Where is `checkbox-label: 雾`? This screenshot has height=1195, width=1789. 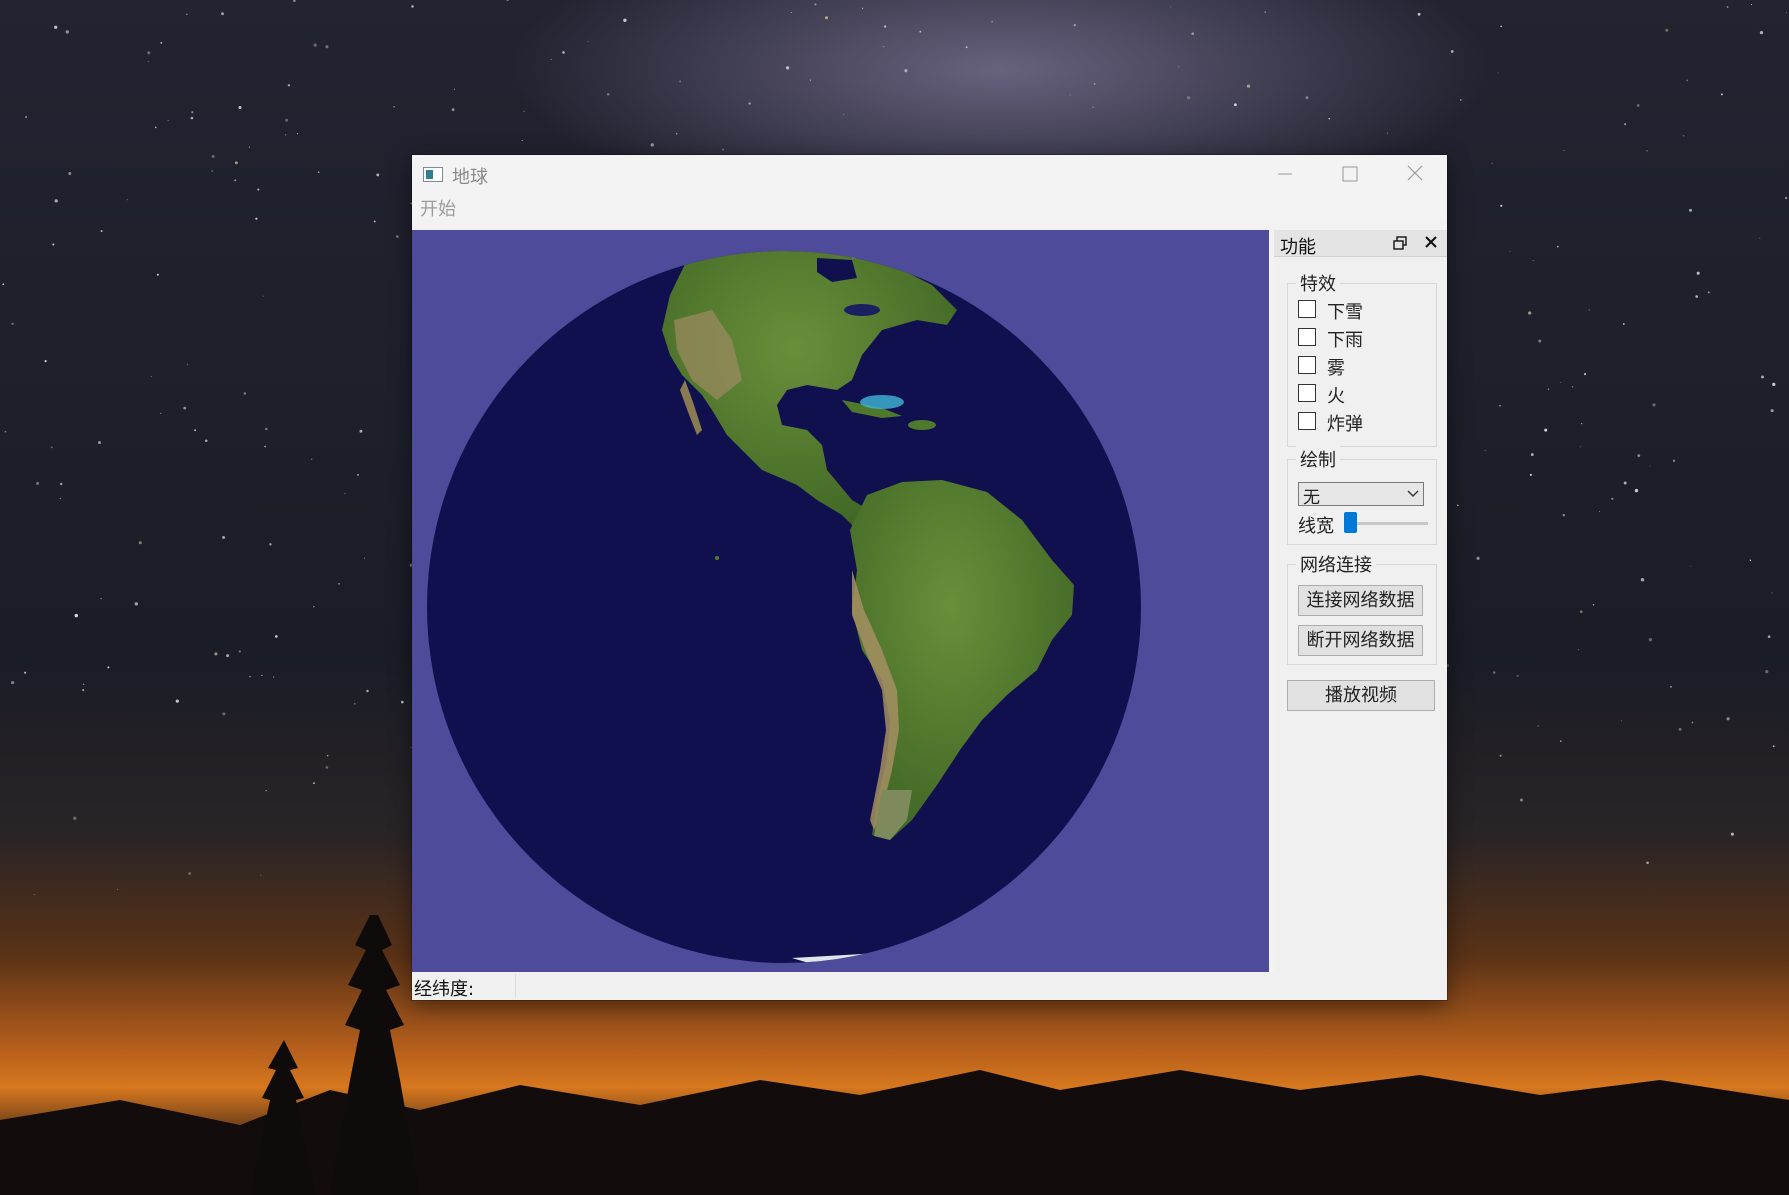 checkbox-label: 雾 is located at coordinates (1336, 367).